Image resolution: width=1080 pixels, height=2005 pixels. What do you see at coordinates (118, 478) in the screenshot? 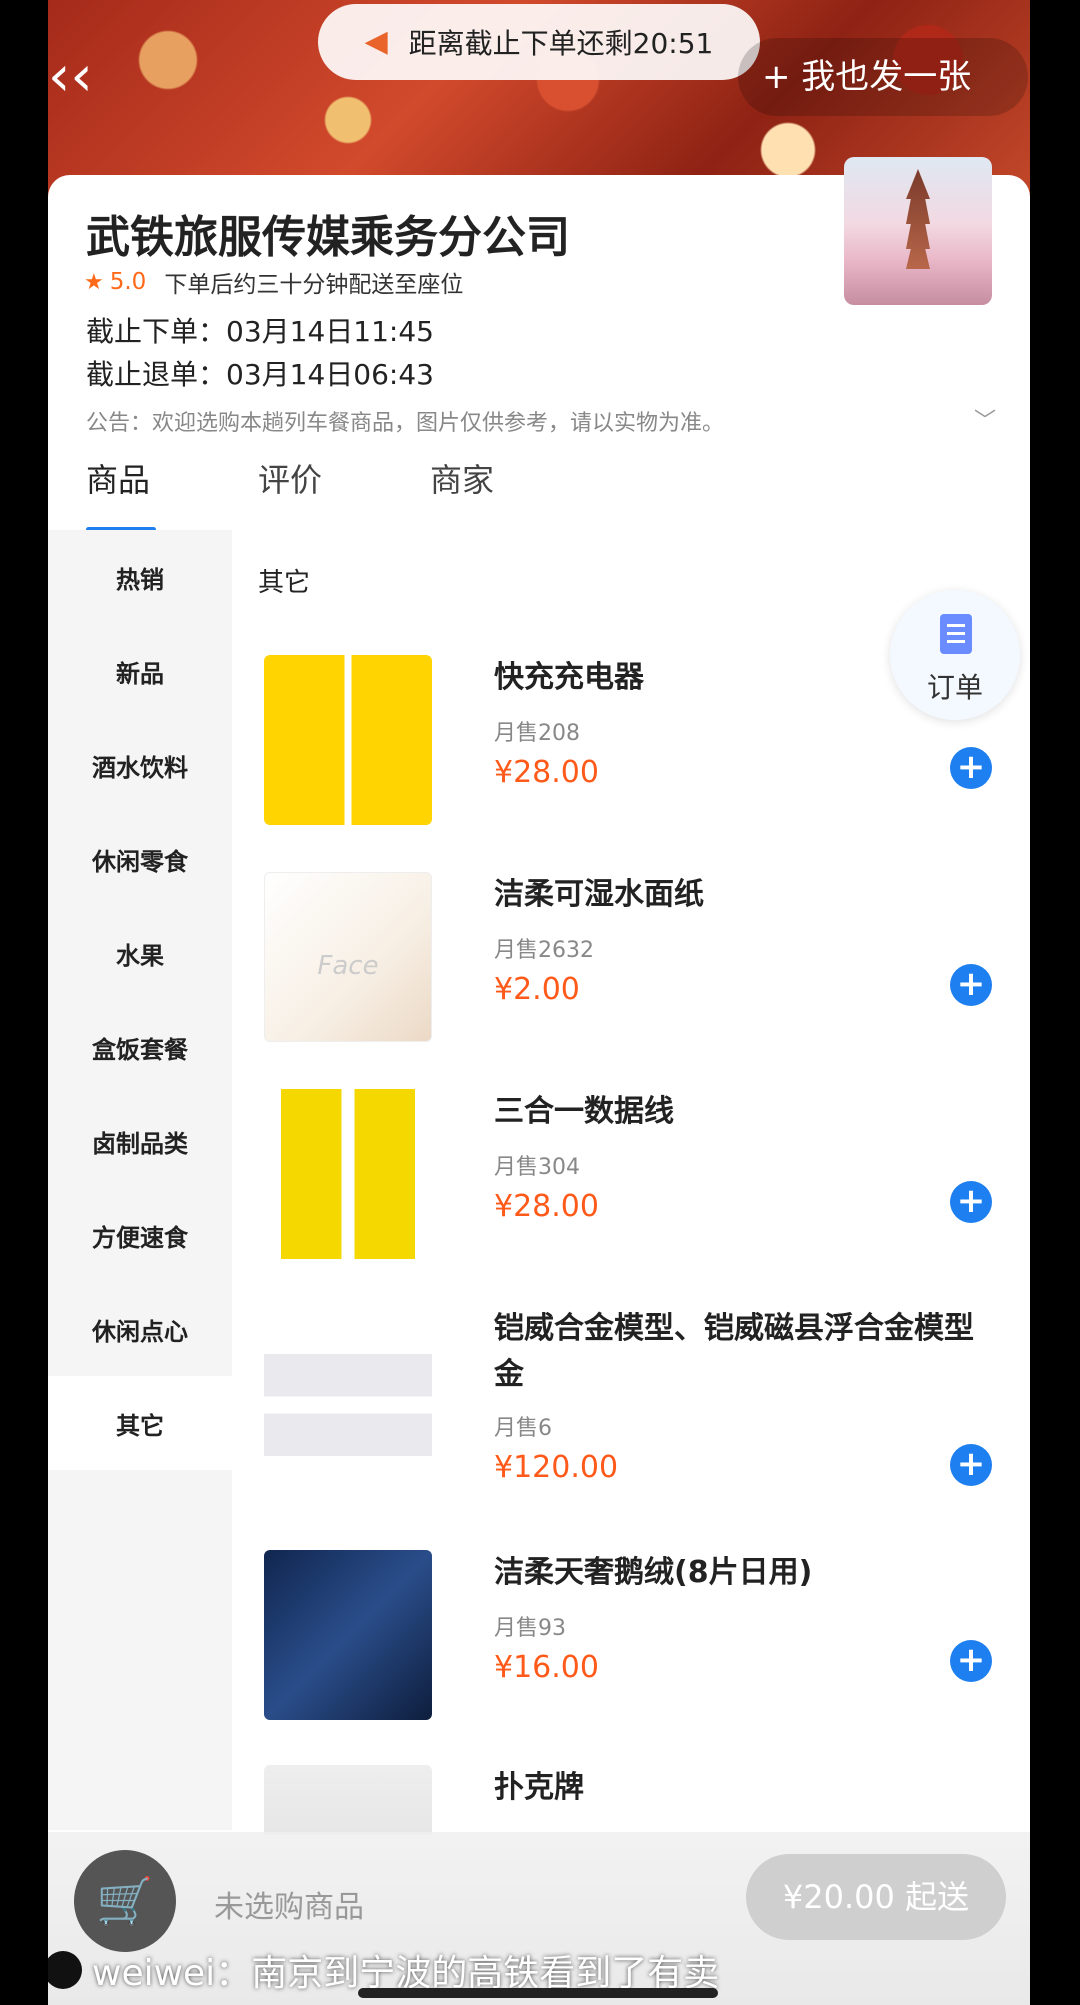
I see `tab-products: 商品` at bounding box center [118, 478].